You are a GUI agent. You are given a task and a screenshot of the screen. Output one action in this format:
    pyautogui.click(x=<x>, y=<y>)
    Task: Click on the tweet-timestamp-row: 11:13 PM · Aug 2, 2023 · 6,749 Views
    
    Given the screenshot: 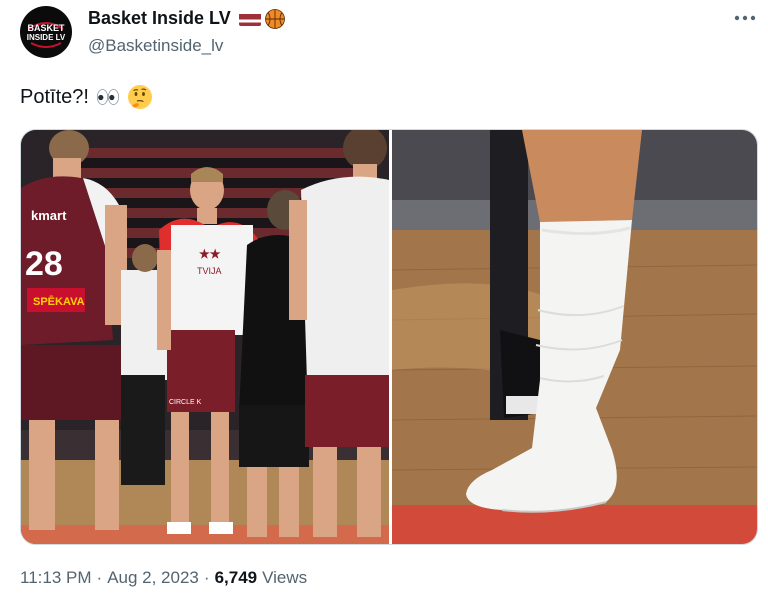 What is the action you would take?
    pyautogui.click(x=163, y=578)
    